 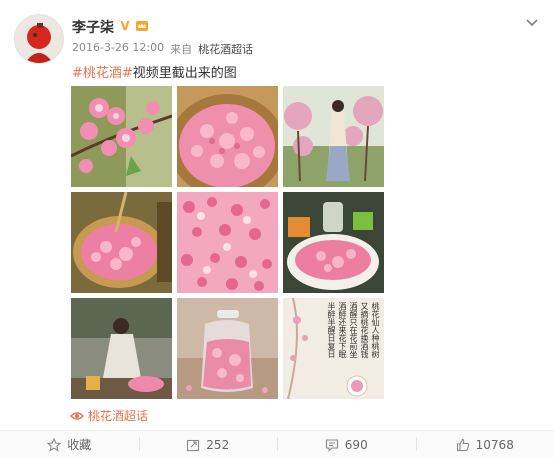 I want to click on repost-button: 252, so click(x=208, y=444).